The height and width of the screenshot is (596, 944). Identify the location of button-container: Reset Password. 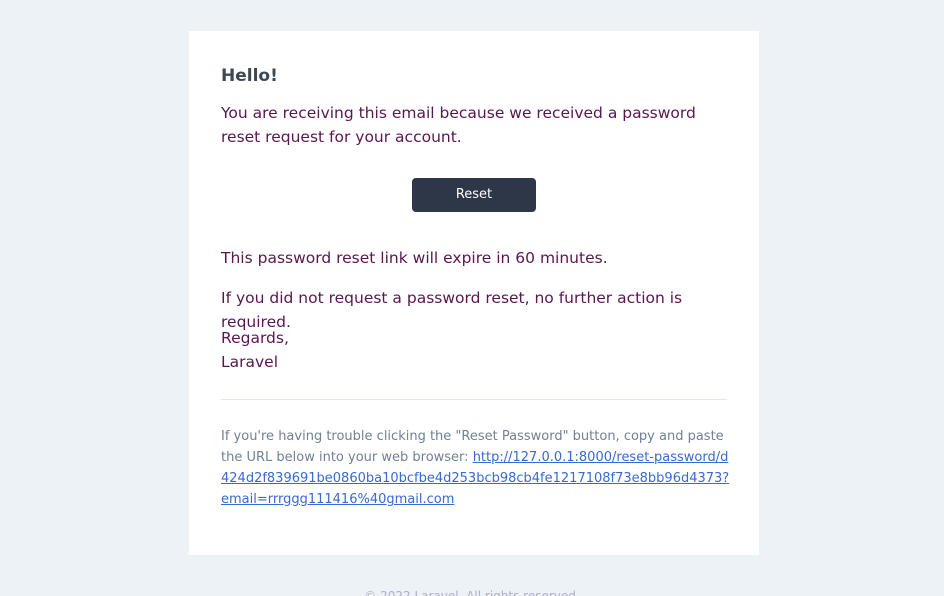
(474, 207).